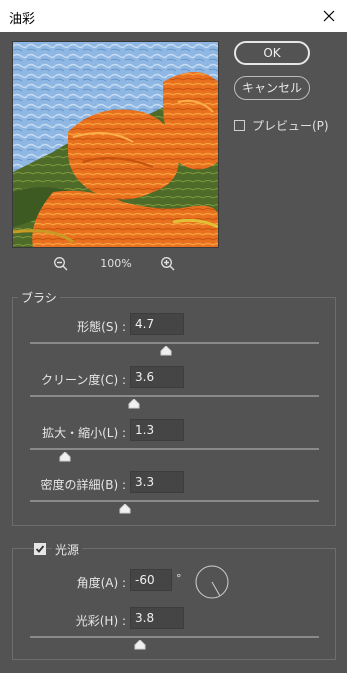 Image resolution: width=347 pixels, height=673 pixels. What do you see at coordinates (174, 637) in the screenshot?
I see `shine-slider-track` at bounding box center [174, 637].